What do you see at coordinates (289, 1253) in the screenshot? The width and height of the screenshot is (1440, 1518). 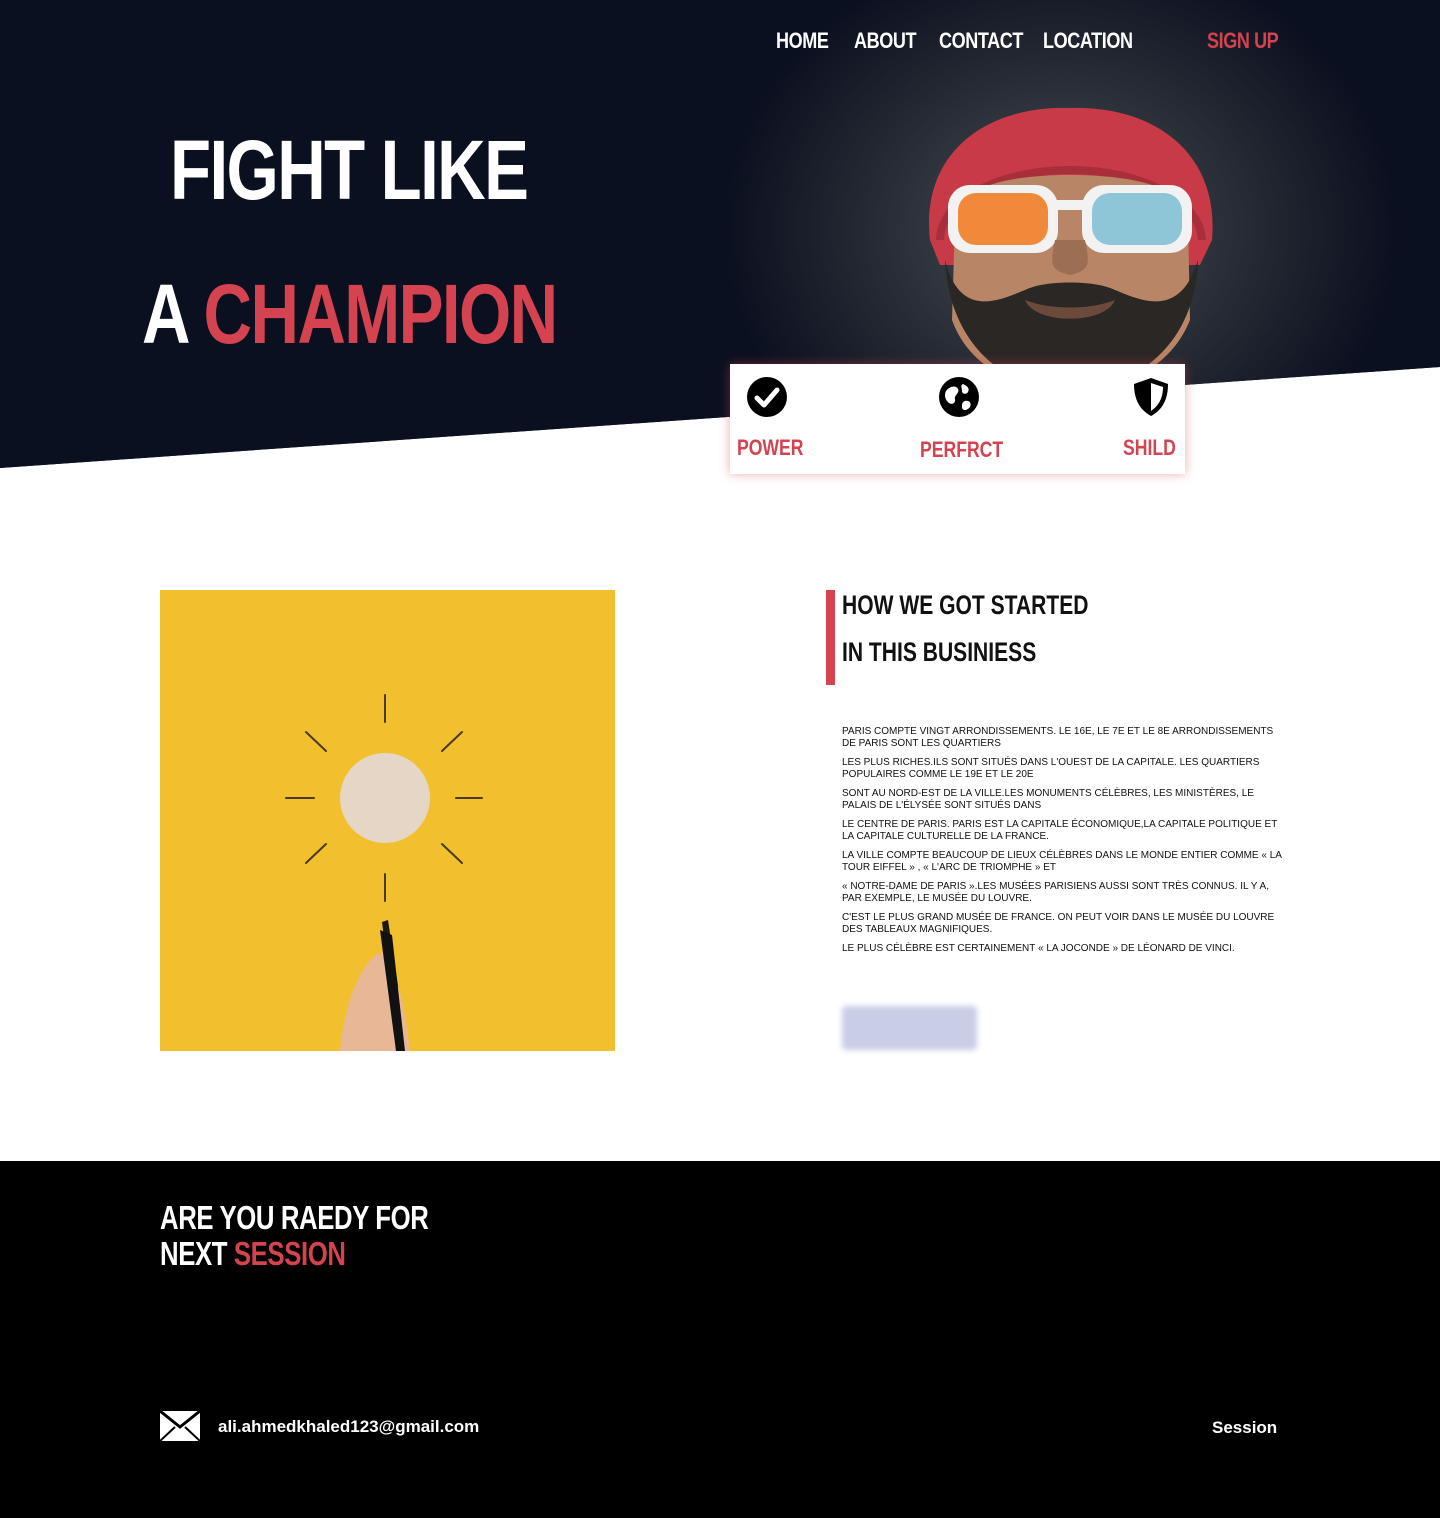 I see `footer-heading-accent: SESSION` at bounding box center [289, 1253].